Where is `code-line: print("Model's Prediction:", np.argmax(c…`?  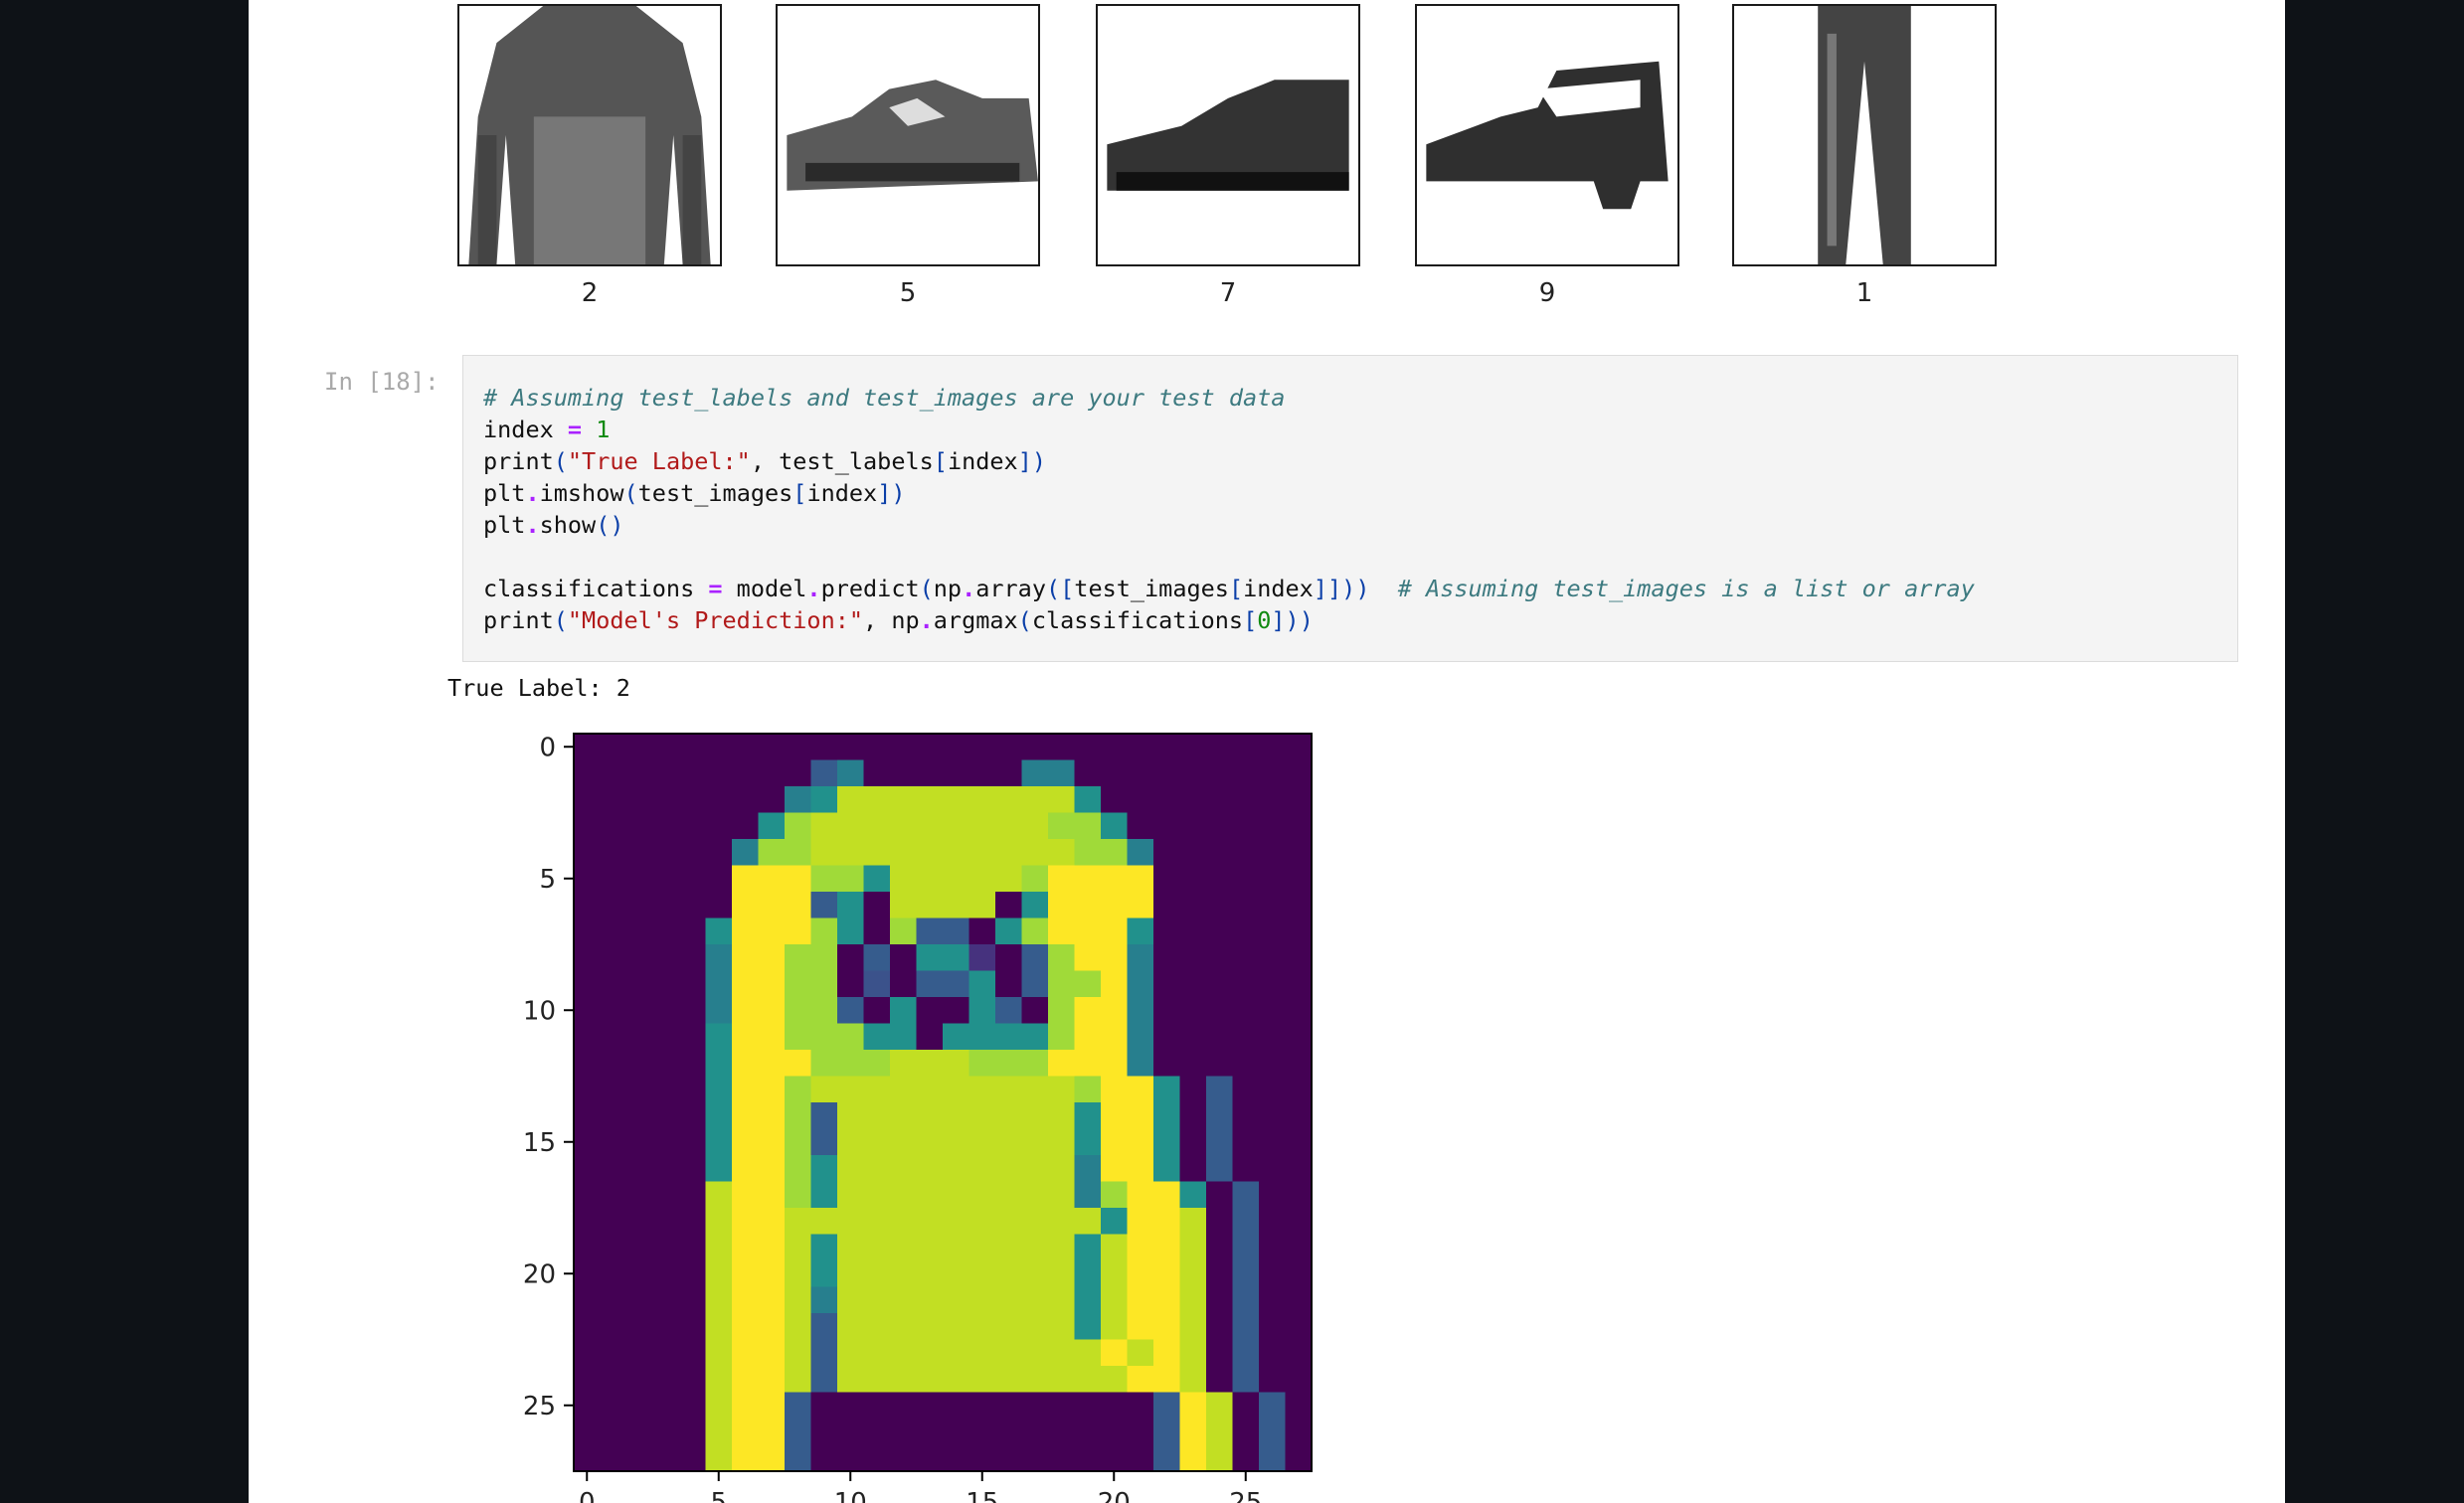 code-line: print("Model's Prediction:", np.argmax(c… is located at coordinates (898, 620).